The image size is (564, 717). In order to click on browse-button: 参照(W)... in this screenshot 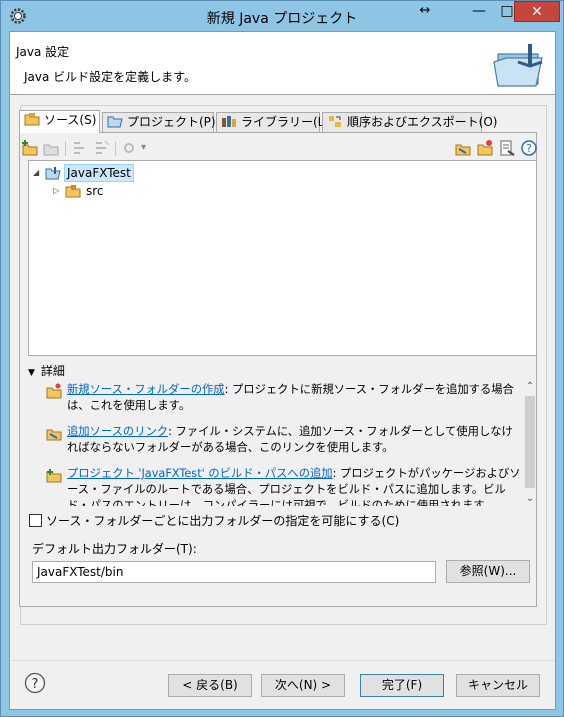, I will do `click(488, 571)`.